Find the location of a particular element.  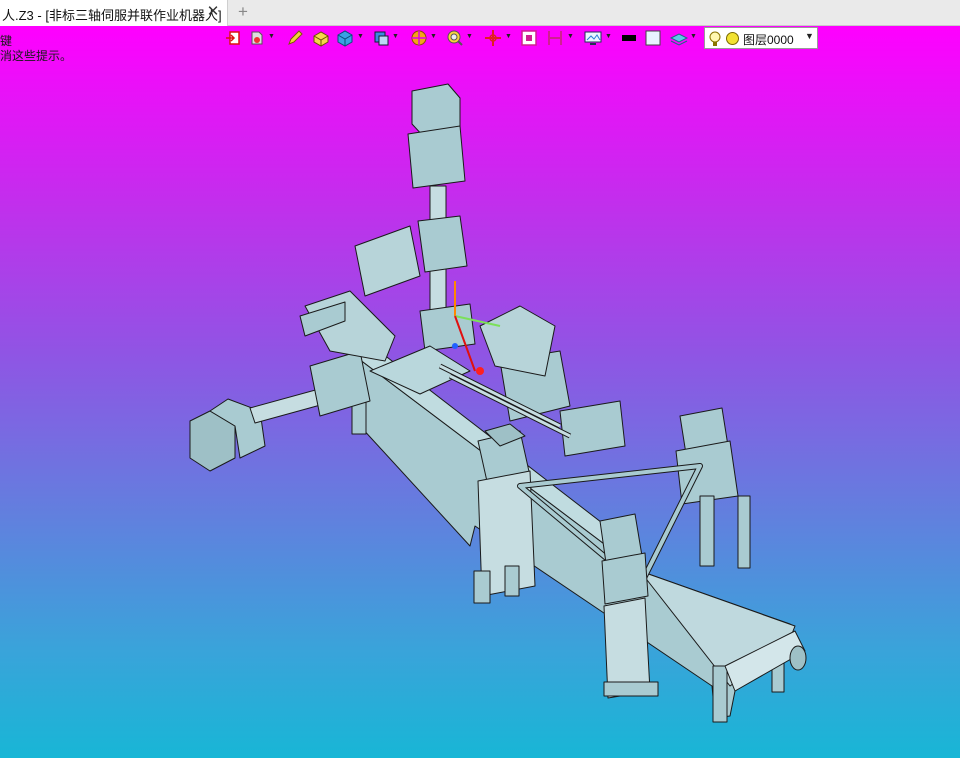

tab-bar: 人.Z3 - [非标三轴伺服并联作业机器人] ✕ + is located at coordinates (480, 13).